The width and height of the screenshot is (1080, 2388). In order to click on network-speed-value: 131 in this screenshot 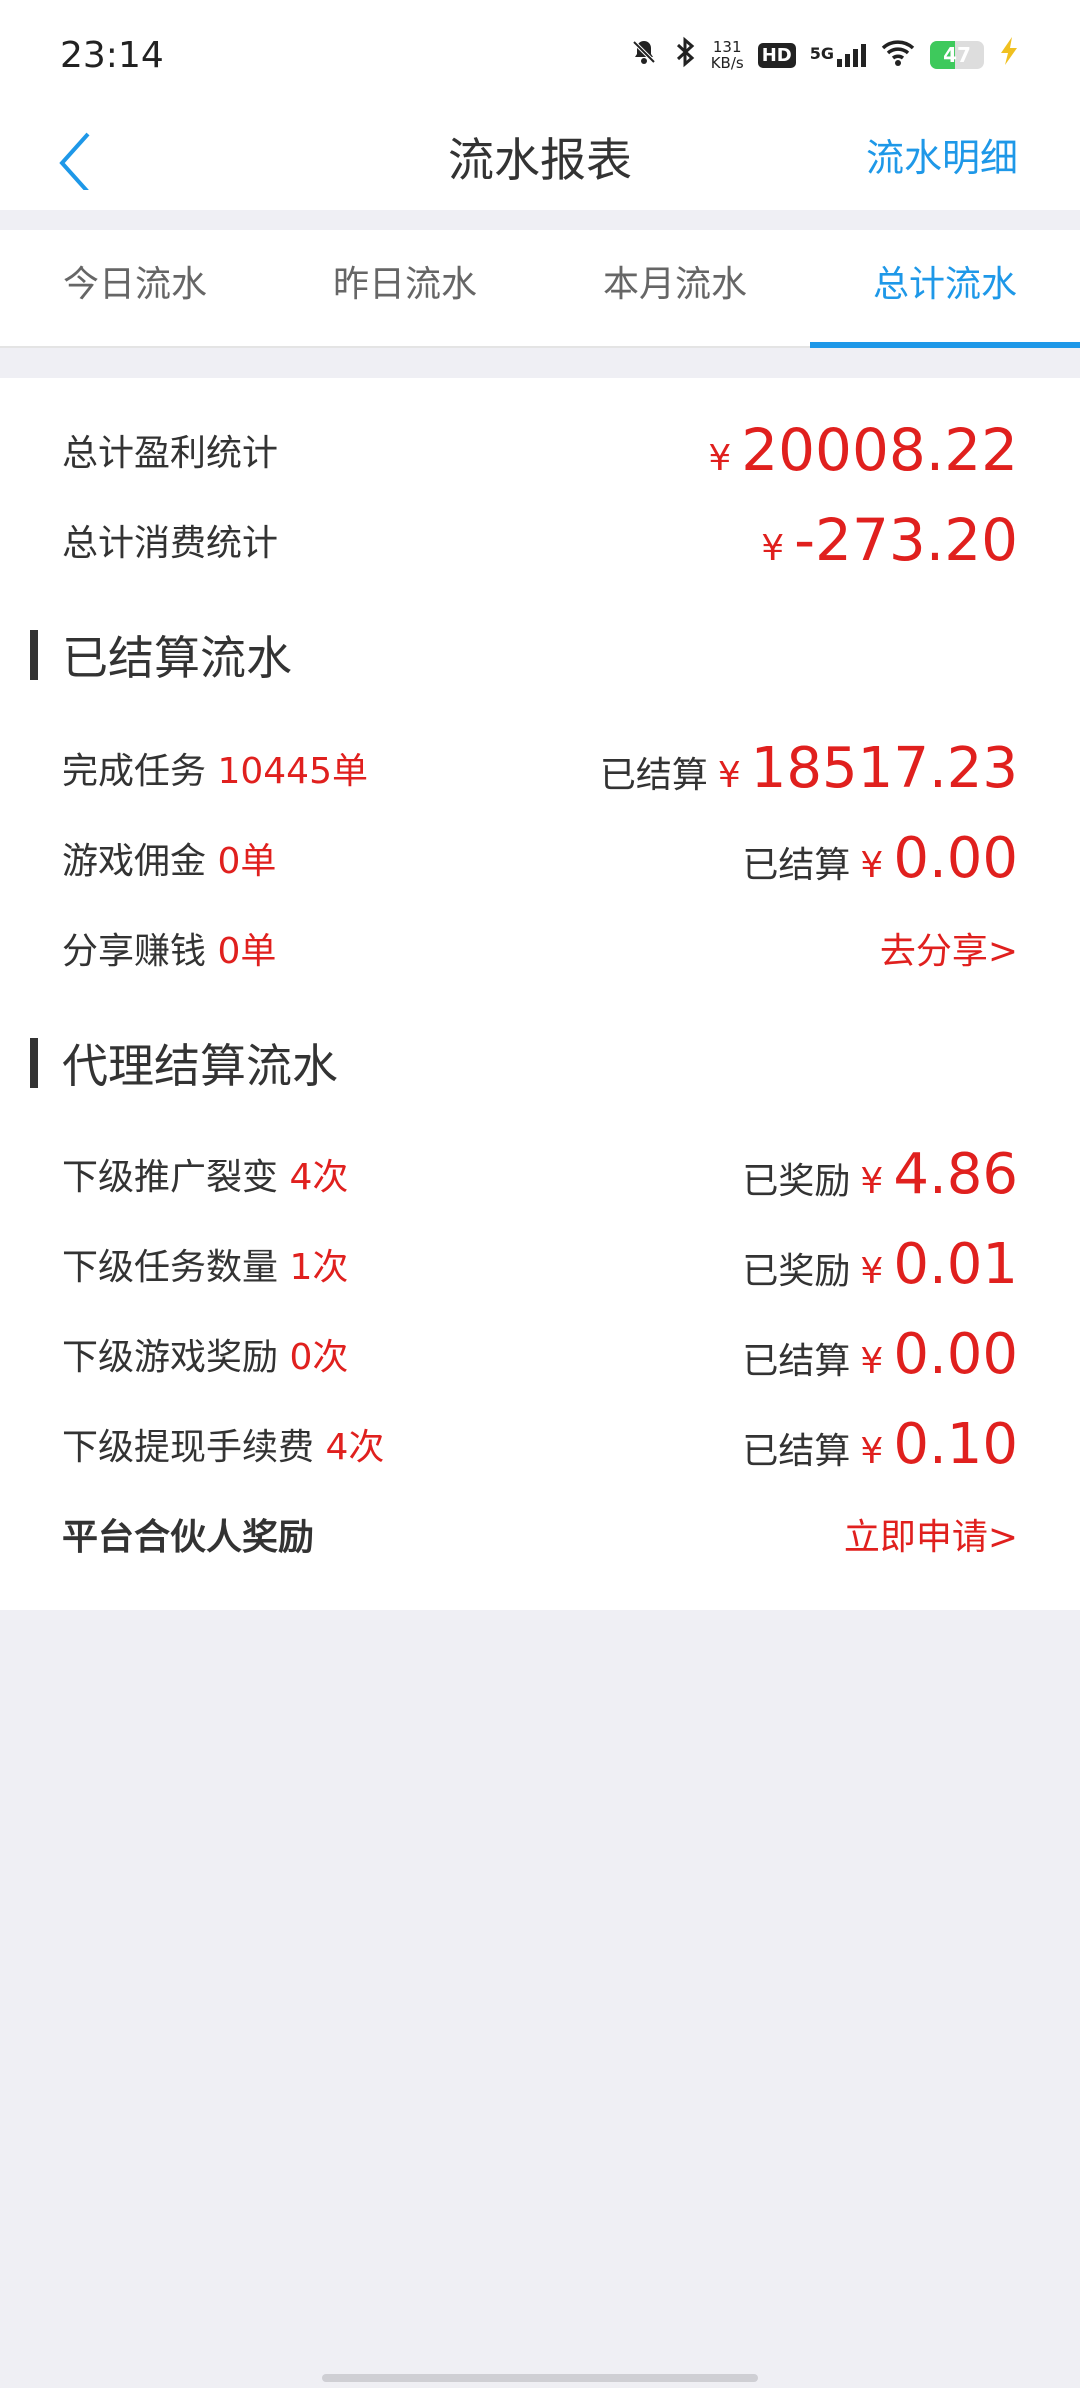, I will do `click(727, 47)`.